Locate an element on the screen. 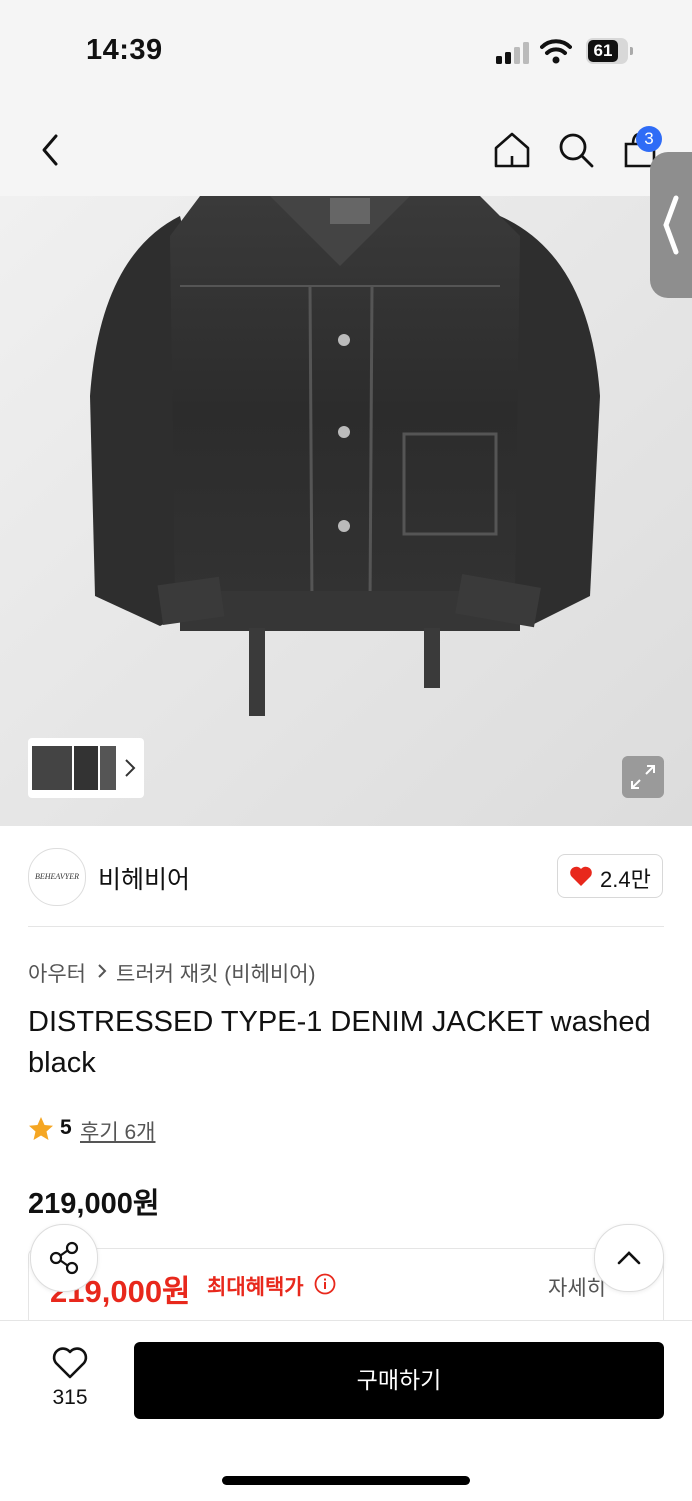 This screenshot has width=692, height=1501. rating-score: 5 is located at coordinates (66, 1127).